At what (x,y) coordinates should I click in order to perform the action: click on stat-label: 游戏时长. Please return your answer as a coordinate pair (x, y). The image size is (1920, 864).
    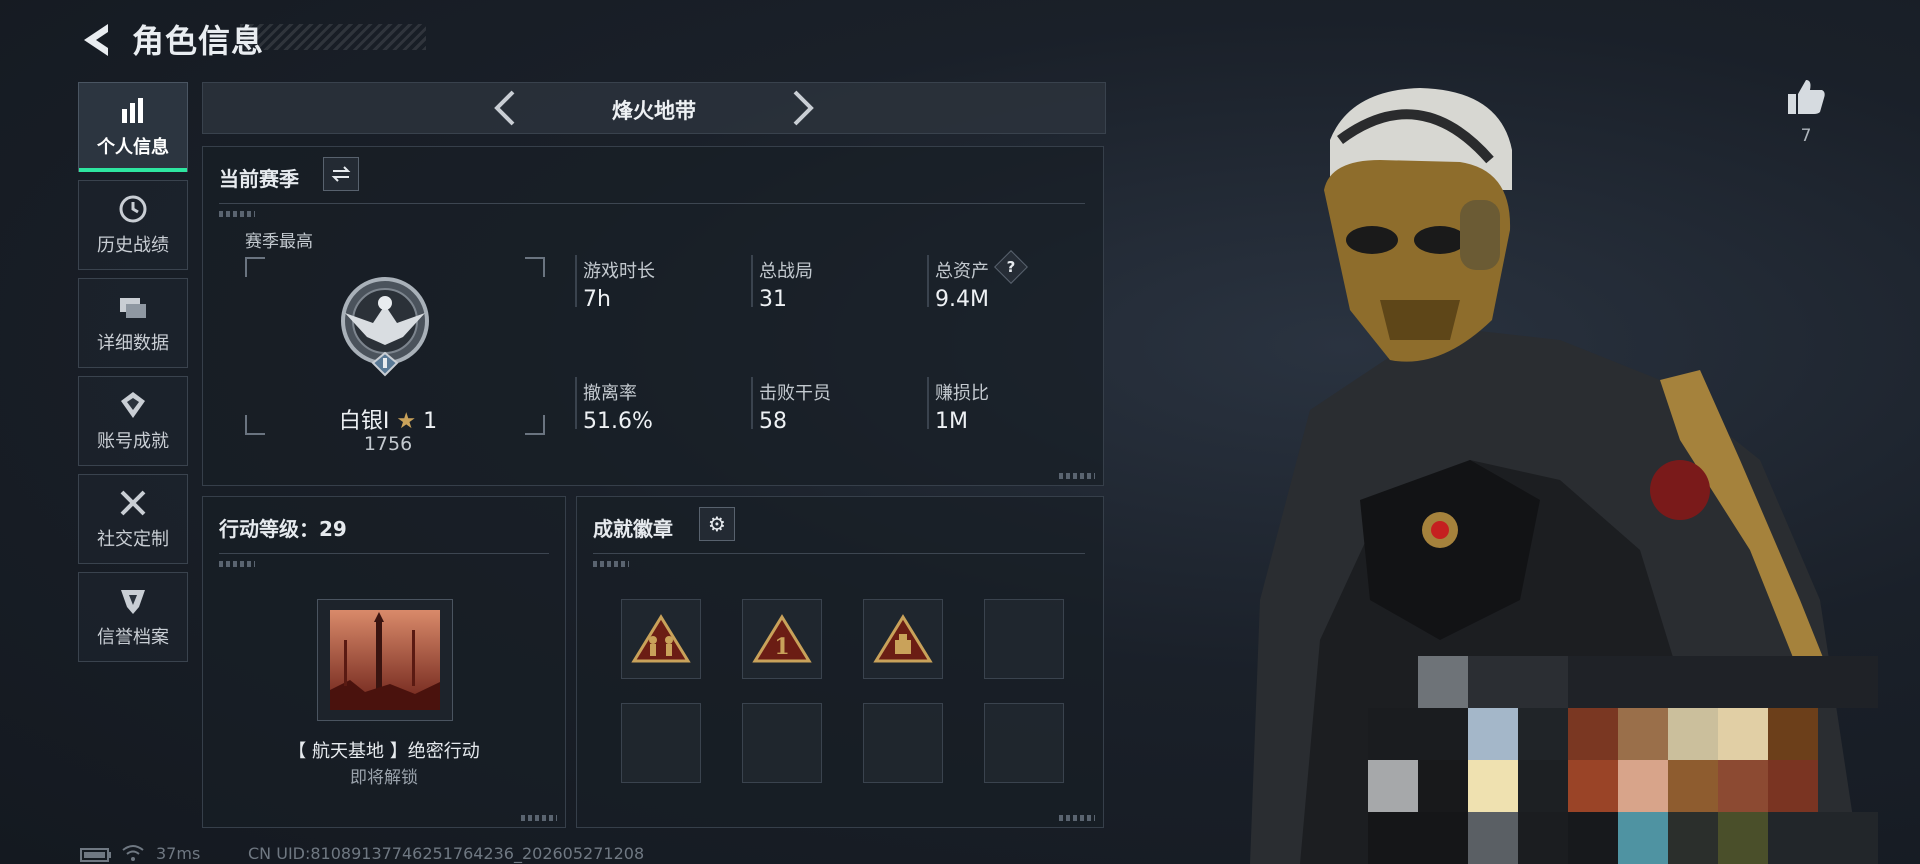
    Looking at the image, I should click on (619, 271).